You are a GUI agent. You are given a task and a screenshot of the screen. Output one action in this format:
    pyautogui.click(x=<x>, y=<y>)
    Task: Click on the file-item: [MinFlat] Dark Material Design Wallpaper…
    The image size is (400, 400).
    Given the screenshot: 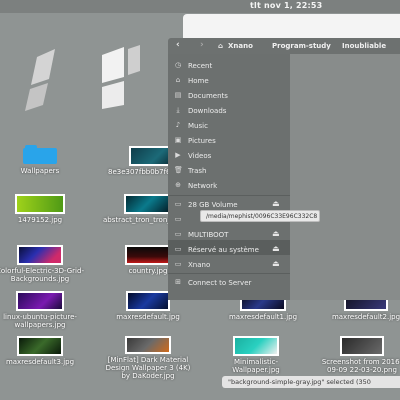 What is the action you would take?
    pyautogui.click(x=148, y=358)
    